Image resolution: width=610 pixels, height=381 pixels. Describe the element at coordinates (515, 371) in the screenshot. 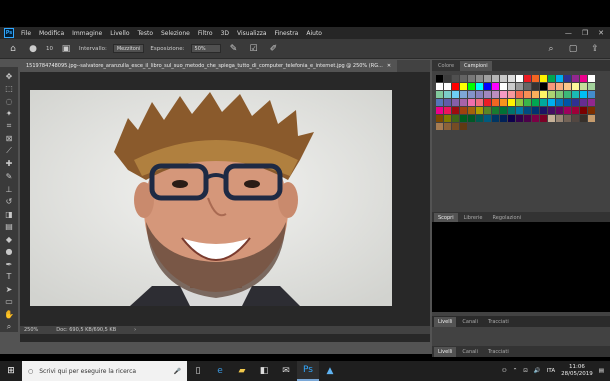

I see `tray-chevron-icon: ⌃` at that location.